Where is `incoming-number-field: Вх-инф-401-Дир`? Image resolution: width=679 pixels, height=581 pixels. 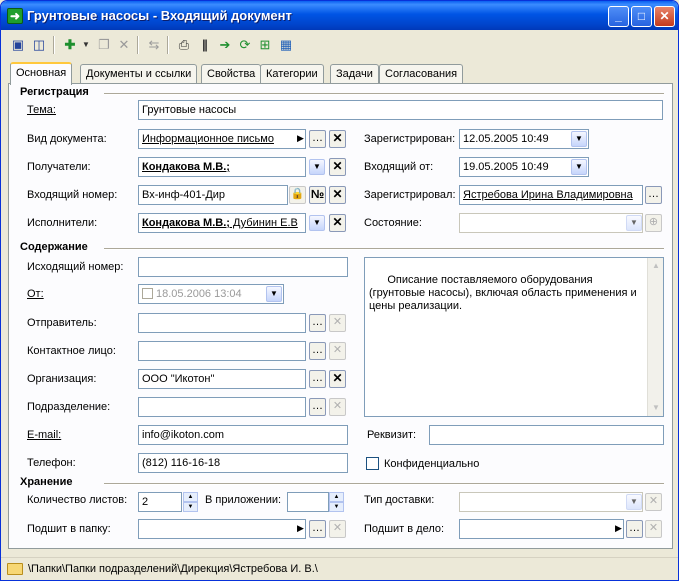
incoming-number-field: Вх-инф-401-Дир is located at coordinates (213, 195).